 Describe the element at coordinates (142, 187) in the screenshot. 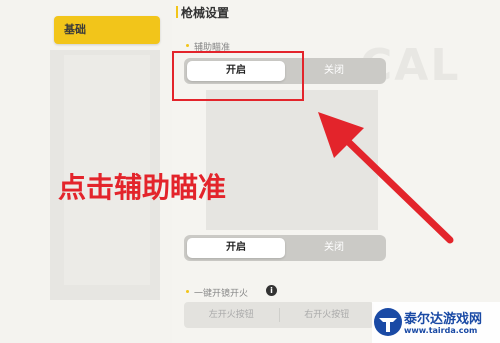

I see `annotation-text: 点击辅助瞄准` at that location.